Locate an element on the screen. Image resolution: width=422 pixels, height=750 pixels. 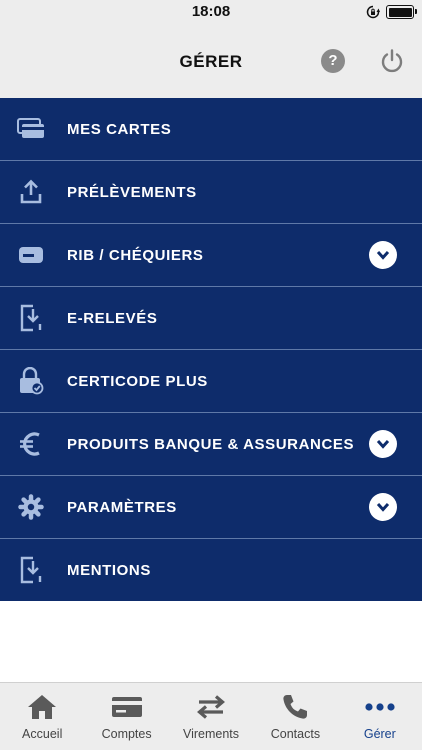
menu-item-e-releves: E-RELEVÉS is located at coordinates (211, 318).